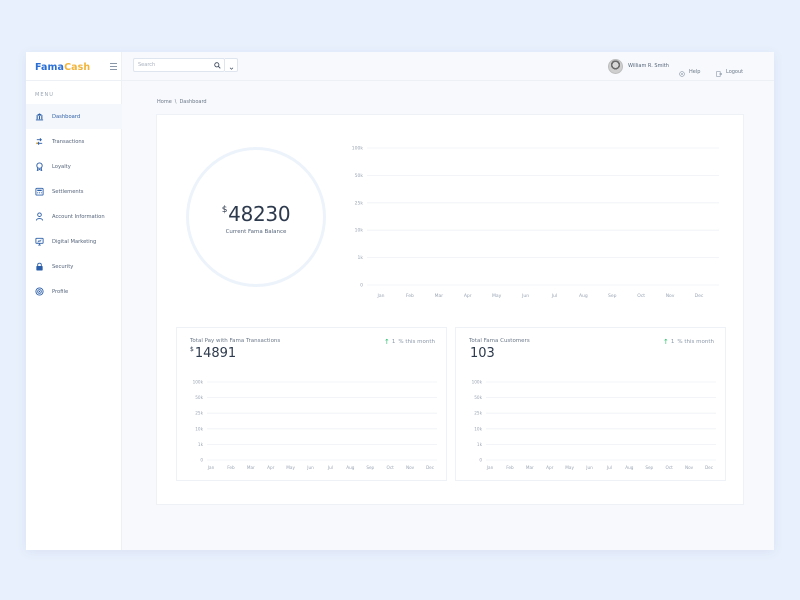 Image resolution: width=800 pixels, height=600 pixels. Describe the element at coordinates (256, 232) in the screenshot. I see `balance-label: Current Fama Balance` at that location.